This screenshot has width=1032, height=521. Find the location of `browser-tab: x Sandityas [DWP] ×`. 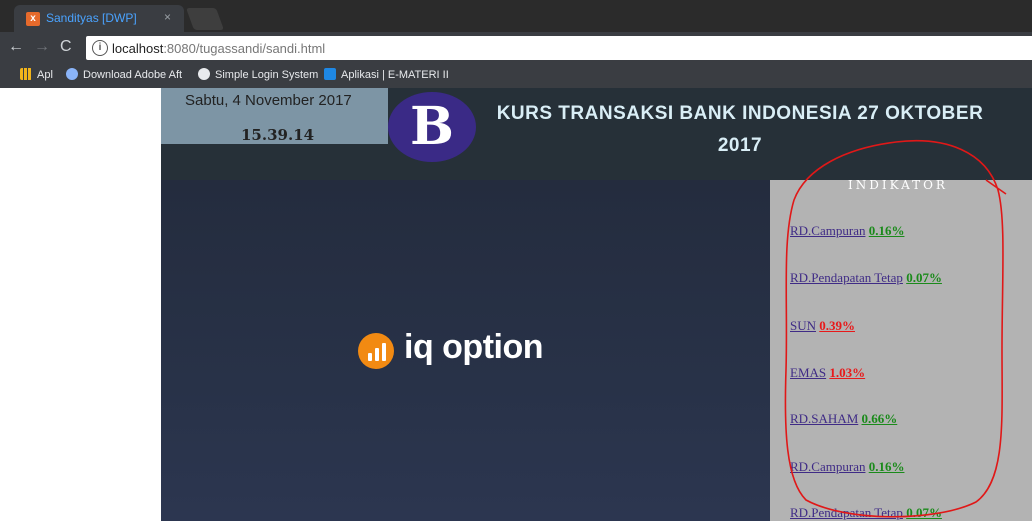

browser-tab: x Sandityas [DWP] × is located at coordinates (99, 18).